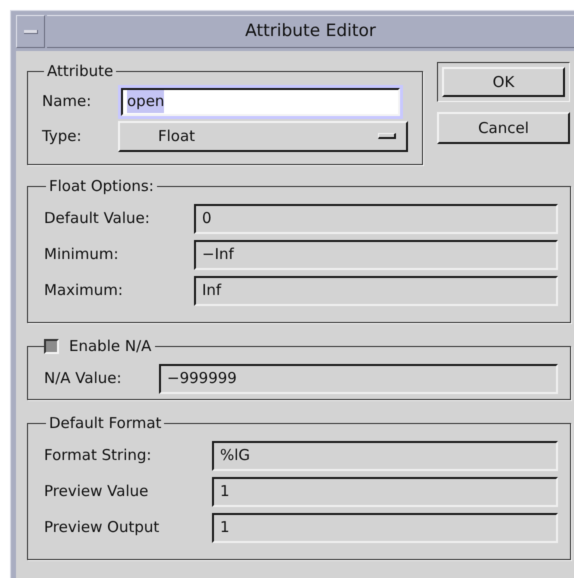 This screenshot has height=578, width=574. I want to click on field-label: Preview Output, so click(102, 527).